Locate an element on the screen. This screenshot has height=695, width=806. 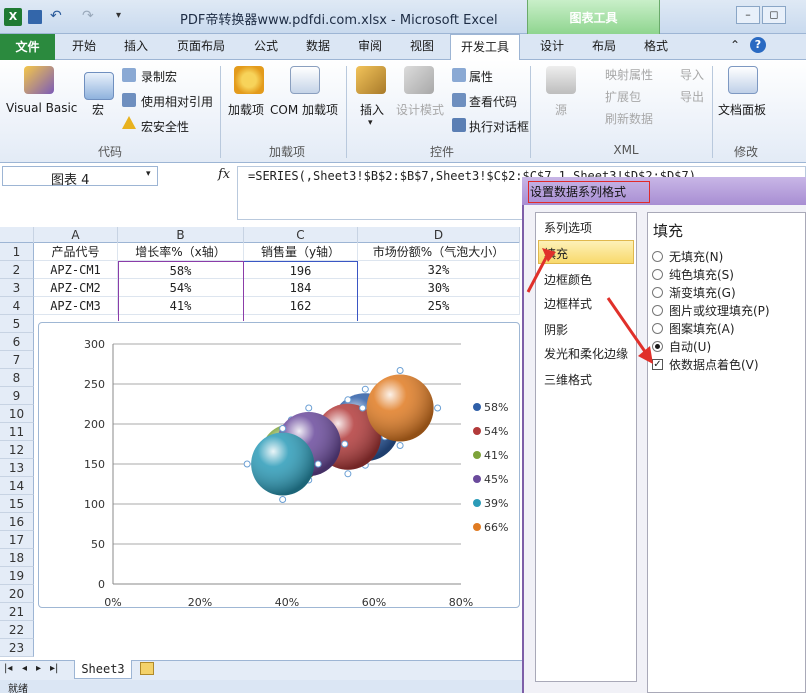
document-panel-button: 文档面板 is located at coordinates (742, 109).